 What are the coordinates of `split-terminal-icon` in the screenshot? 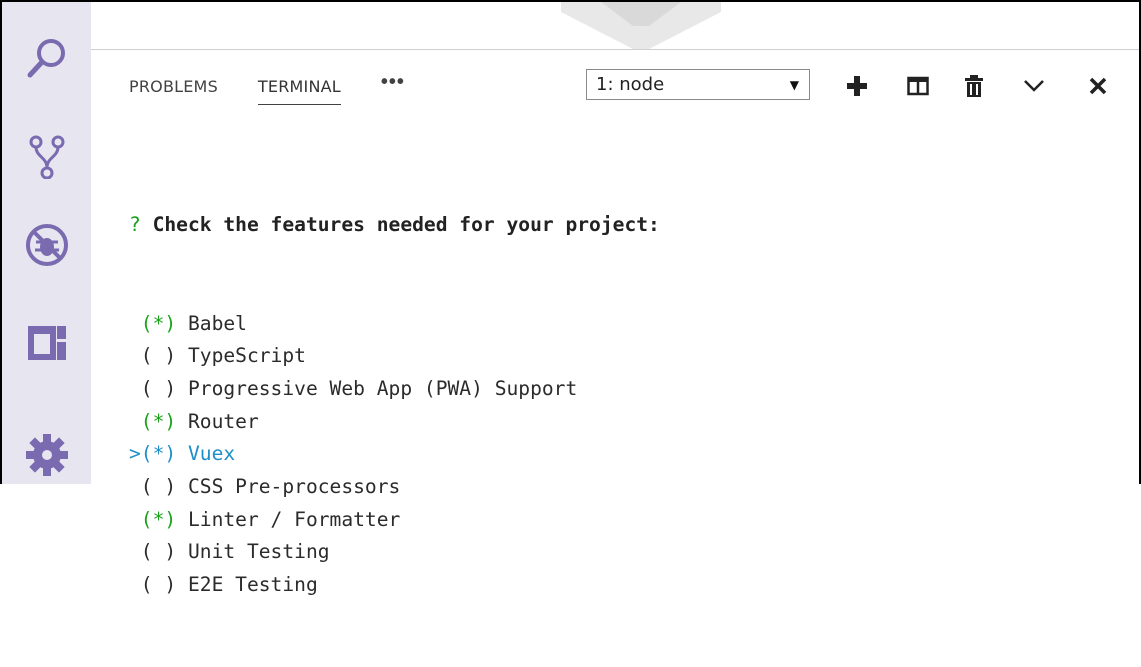 It's located at (918, 86).